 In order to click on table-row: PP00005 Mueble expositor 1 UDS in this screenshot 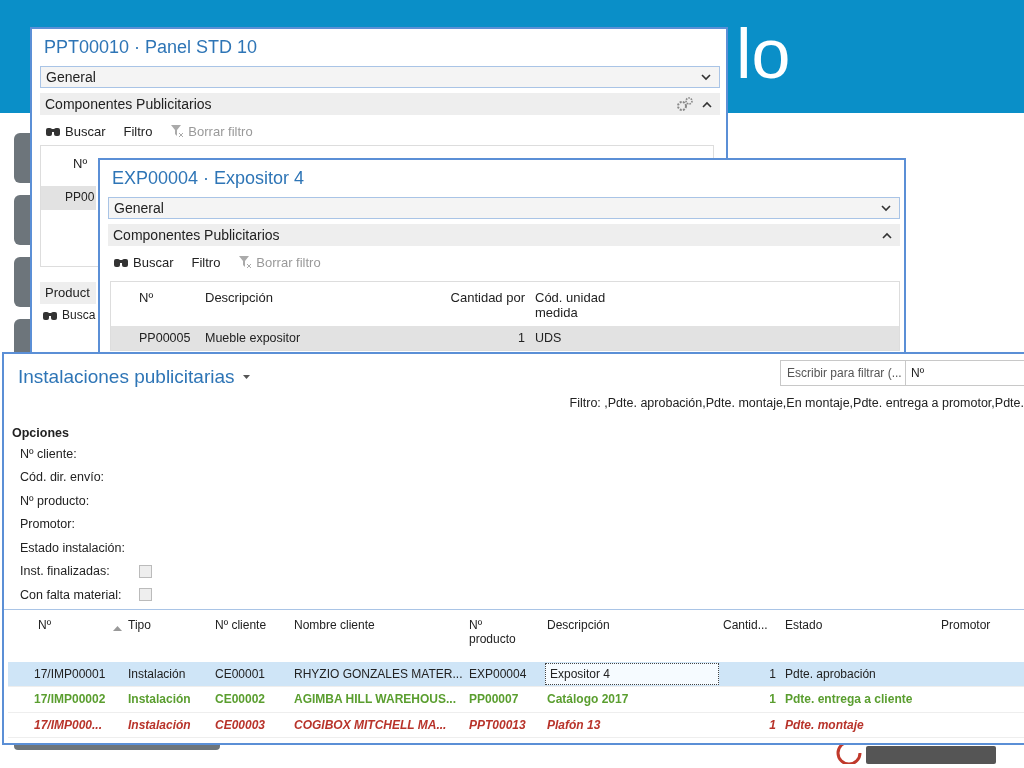, I will do `click(505, 338)`.